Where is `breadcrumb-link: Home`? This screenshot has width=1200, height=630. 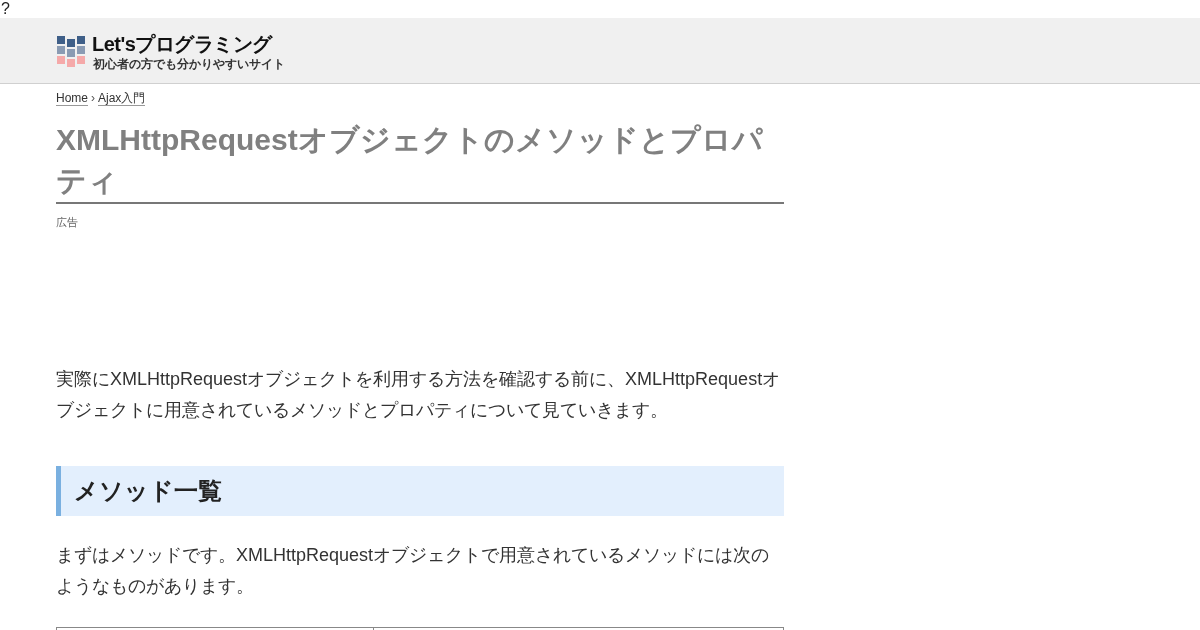
breadcrumb-link: Home is located at coordinates (72, 98).